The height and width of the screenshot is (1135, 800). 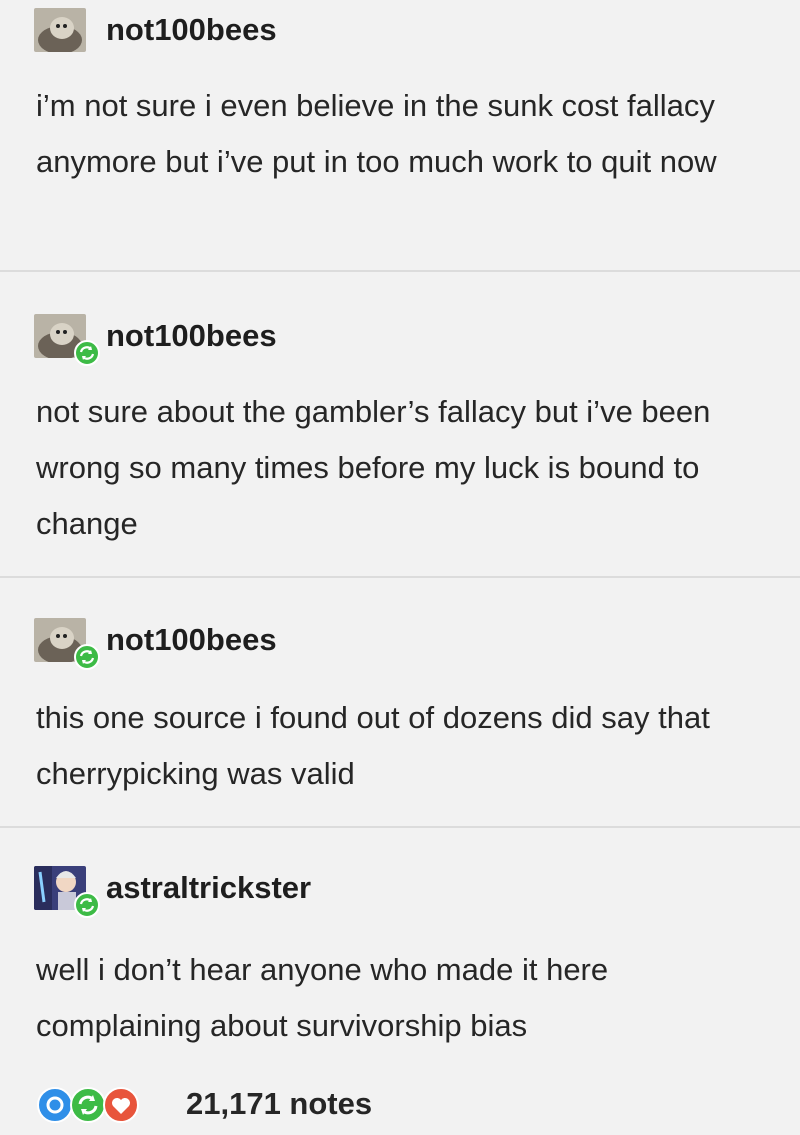 I want to click on reblog-icon, so click(x=88, y=1105).